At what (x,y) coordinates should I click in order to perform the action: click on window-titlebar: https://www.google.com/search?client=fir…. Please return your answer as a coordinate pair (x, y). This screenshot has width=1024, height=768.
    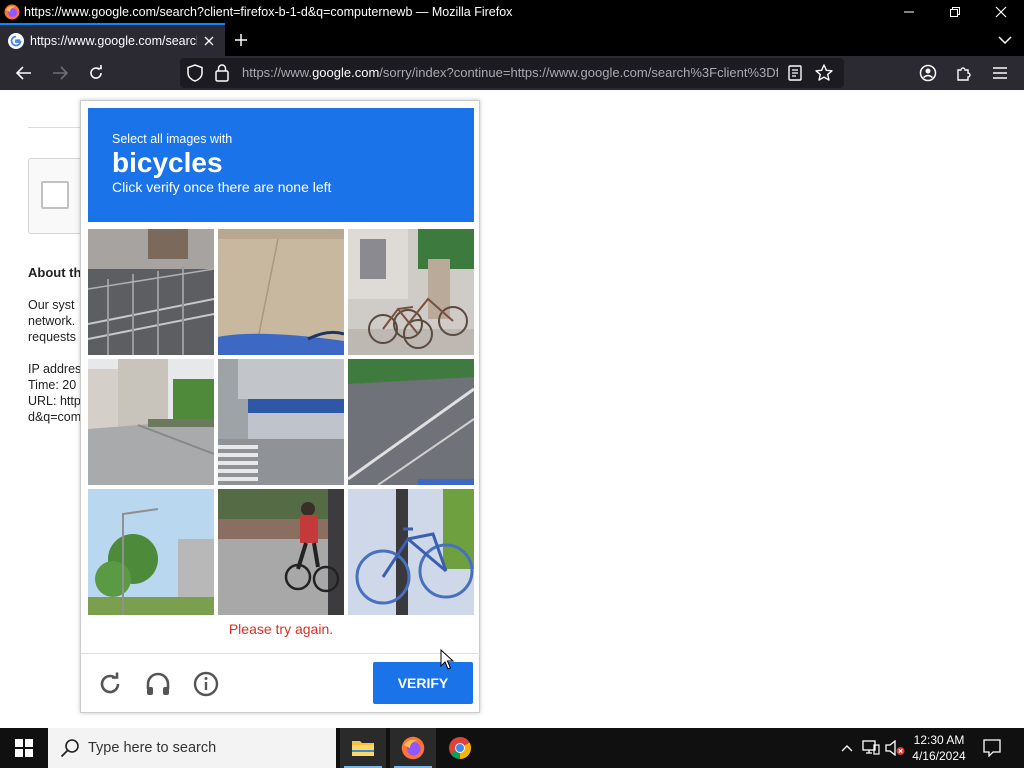
    Looking at the image, I should click on (512, 11).